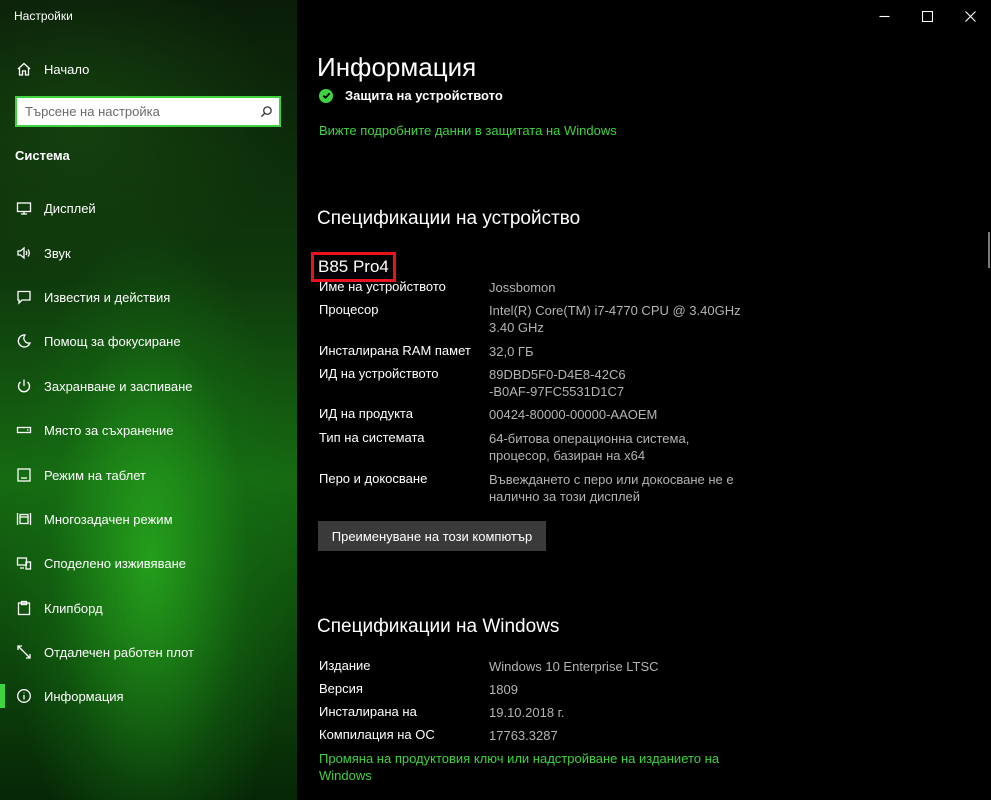 The width and height of the screenshot is (991, 800). I want to click on sidebar-item-label: Начало, so click(67, 69).